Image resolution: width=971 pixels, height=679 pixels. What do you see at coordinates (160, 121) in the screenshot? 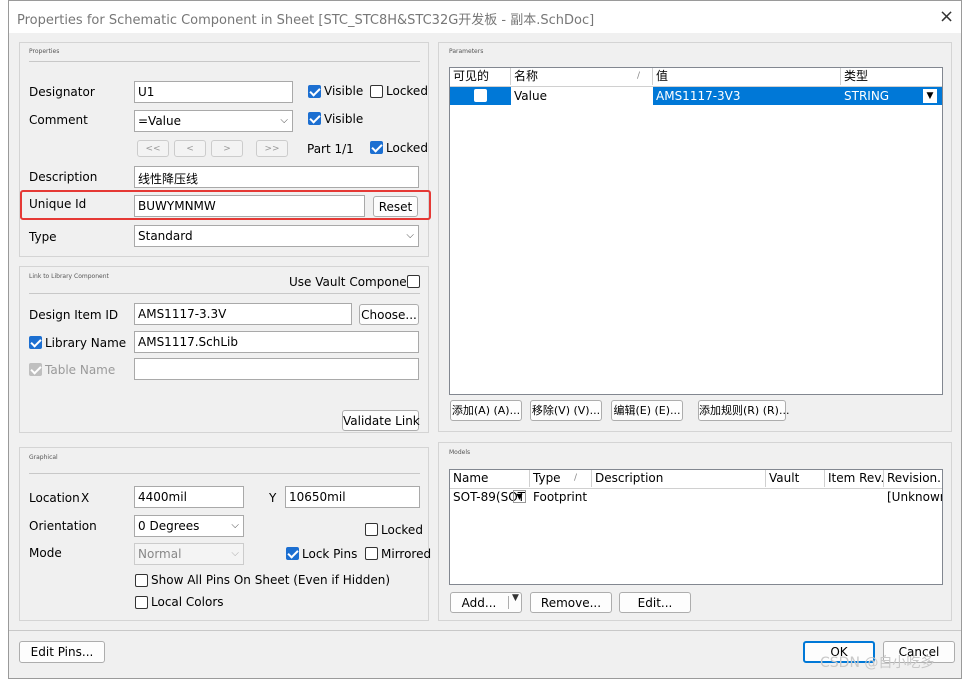
I see `comment-value: =Value` at bounding box center [160, 121].